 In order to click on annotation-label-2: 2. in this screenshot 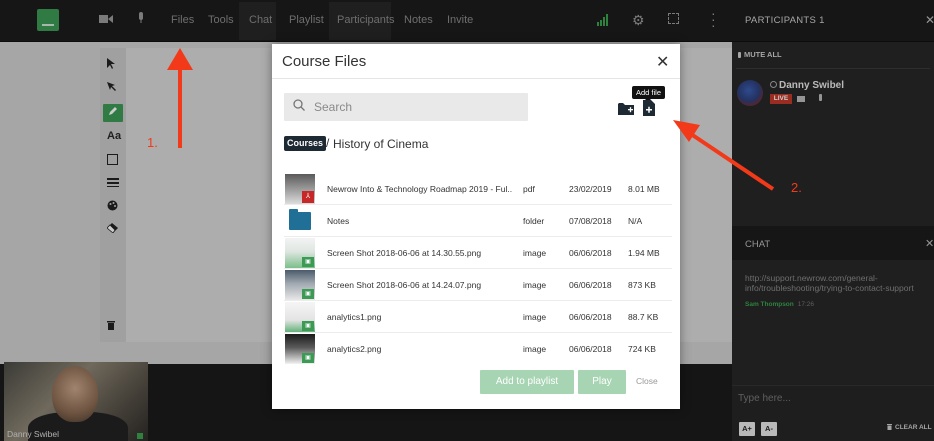, I will do `click(796, 187)`.